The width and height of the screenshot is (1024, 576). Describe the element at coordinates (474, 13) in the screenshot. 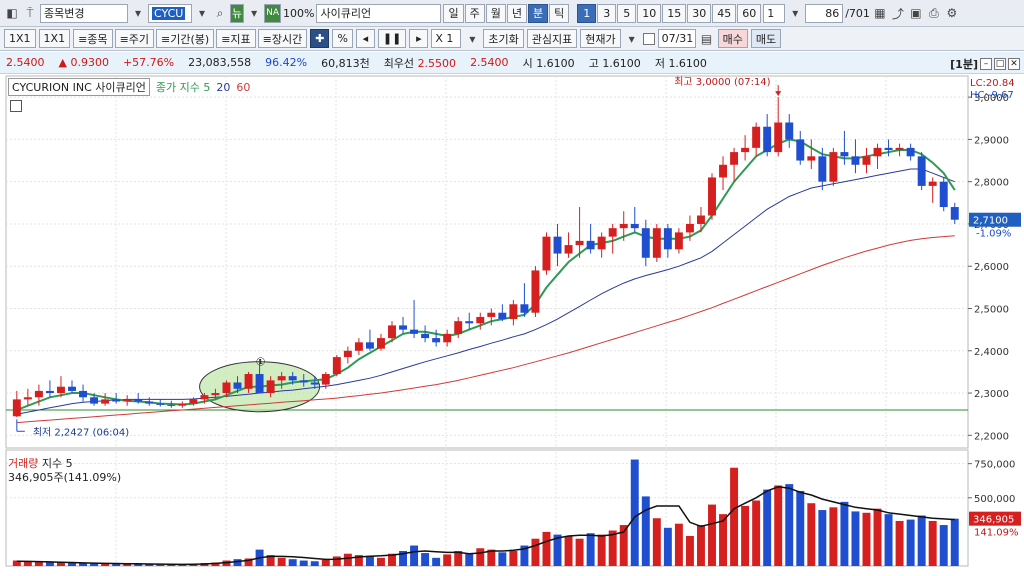

I see `period-tab-1: 주` at that location.